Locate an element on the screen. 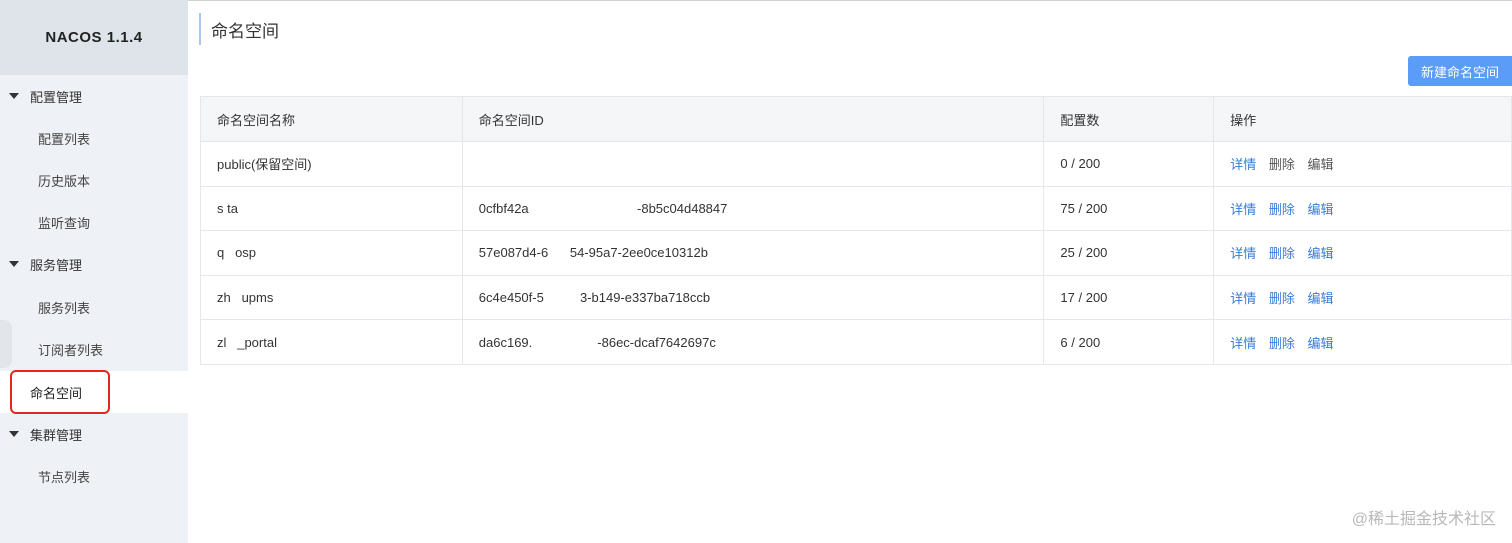 The image size is (1512, 543). cell-config-count: 17 / 200 is located at coordinates (1129, 297).